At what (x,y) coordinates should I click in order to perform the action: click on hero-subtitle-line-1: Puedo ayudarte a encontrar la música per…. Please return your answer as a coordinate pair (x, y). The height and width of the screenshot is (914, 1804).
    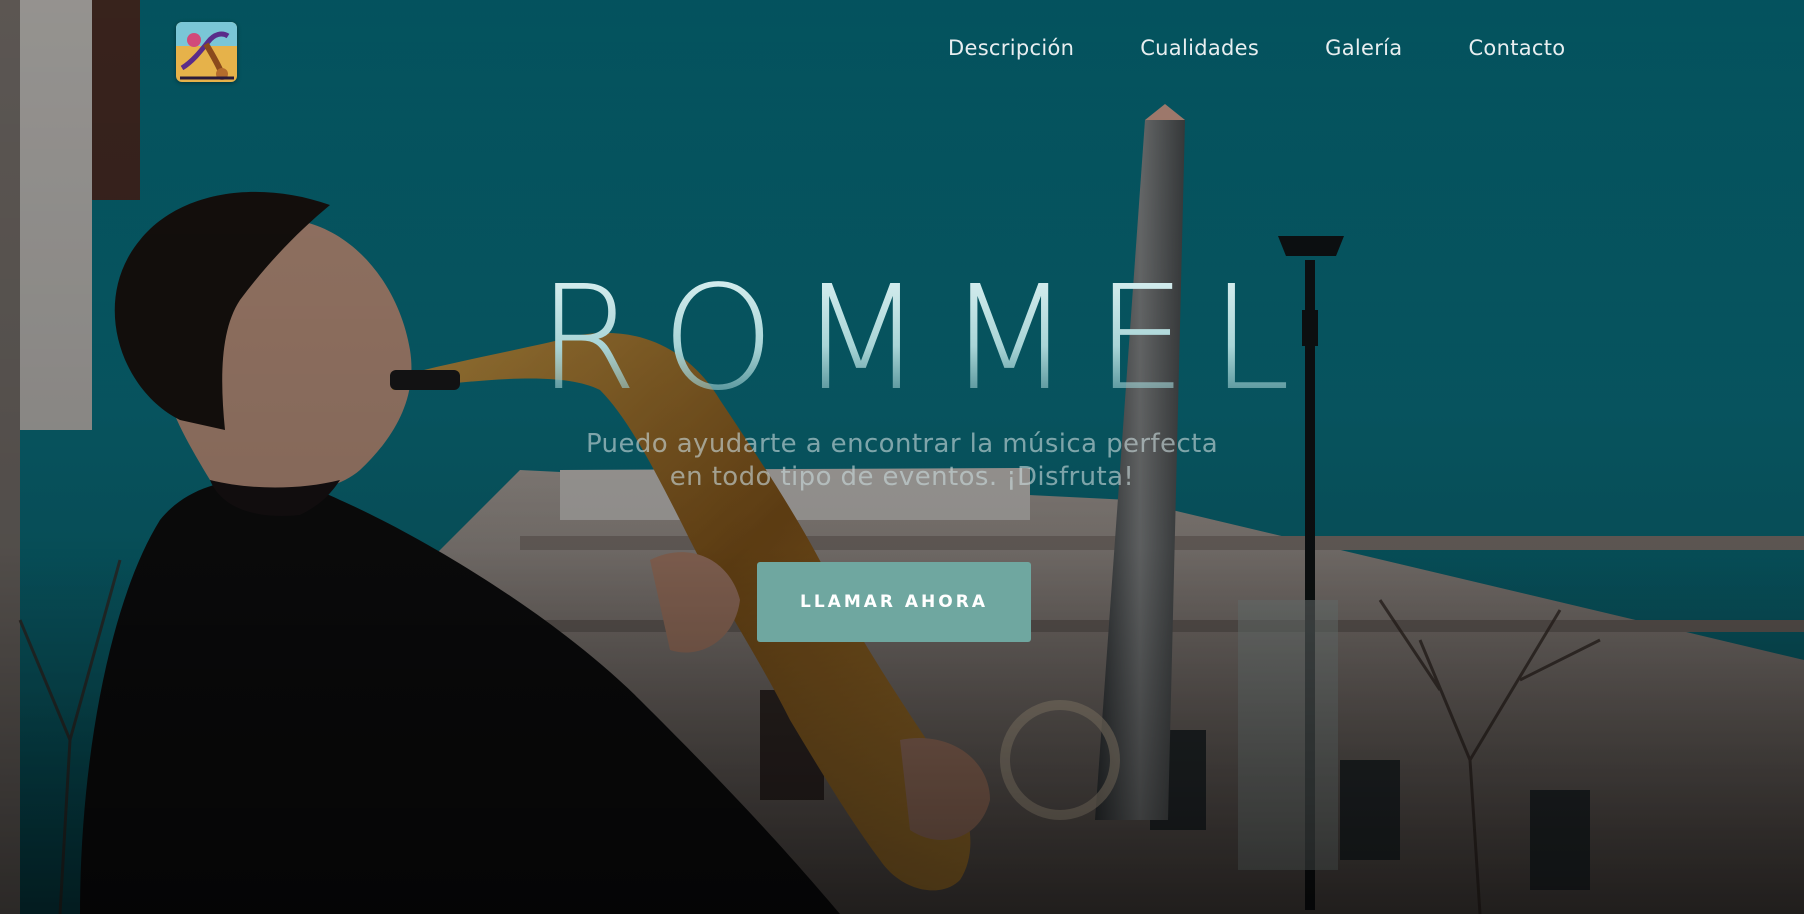
    Looking at the image, I should click on (902, 444).